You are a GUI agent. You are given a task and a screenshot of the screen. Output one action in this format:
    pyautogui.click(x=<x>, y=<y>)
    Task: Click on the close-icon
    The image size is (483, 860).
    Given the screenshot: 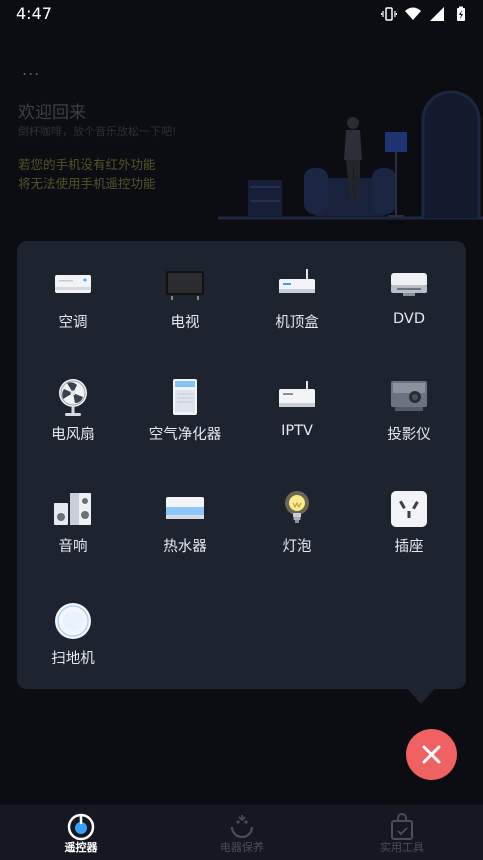 What is the action you would take?
    pyautogui.click(x=431, y=754)
    